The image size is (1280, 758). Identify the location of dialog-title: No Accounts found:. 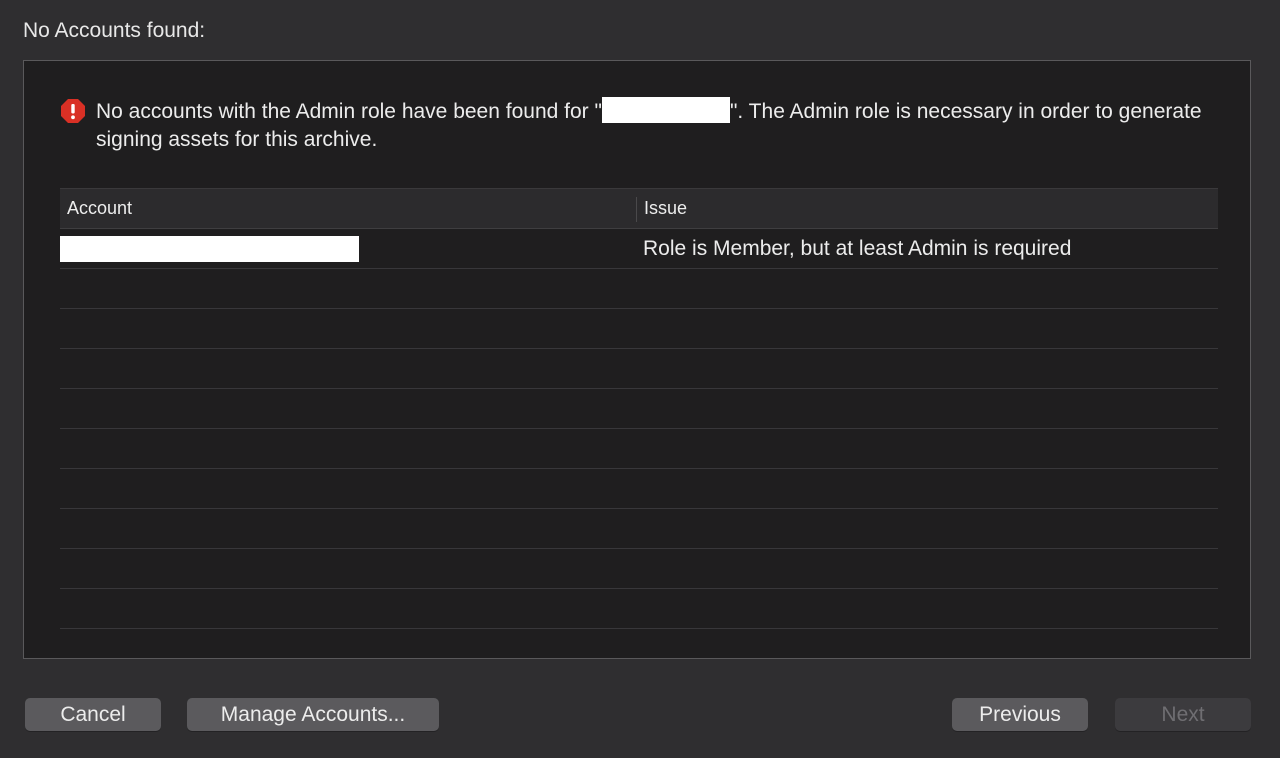
(114, 30).